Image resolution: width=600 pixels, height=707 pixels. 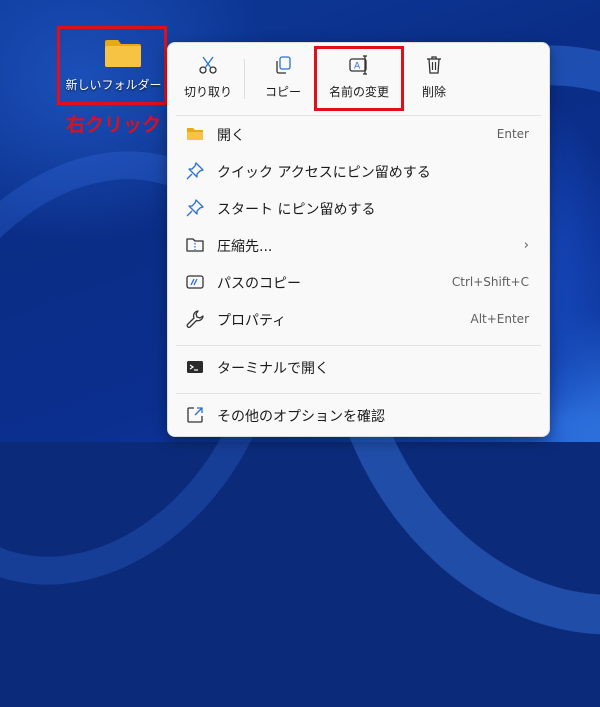 What do you see at coordinates (195, 245) in the screenshot?
I see `zip-folder-icon` at bounding box center [195, 245].